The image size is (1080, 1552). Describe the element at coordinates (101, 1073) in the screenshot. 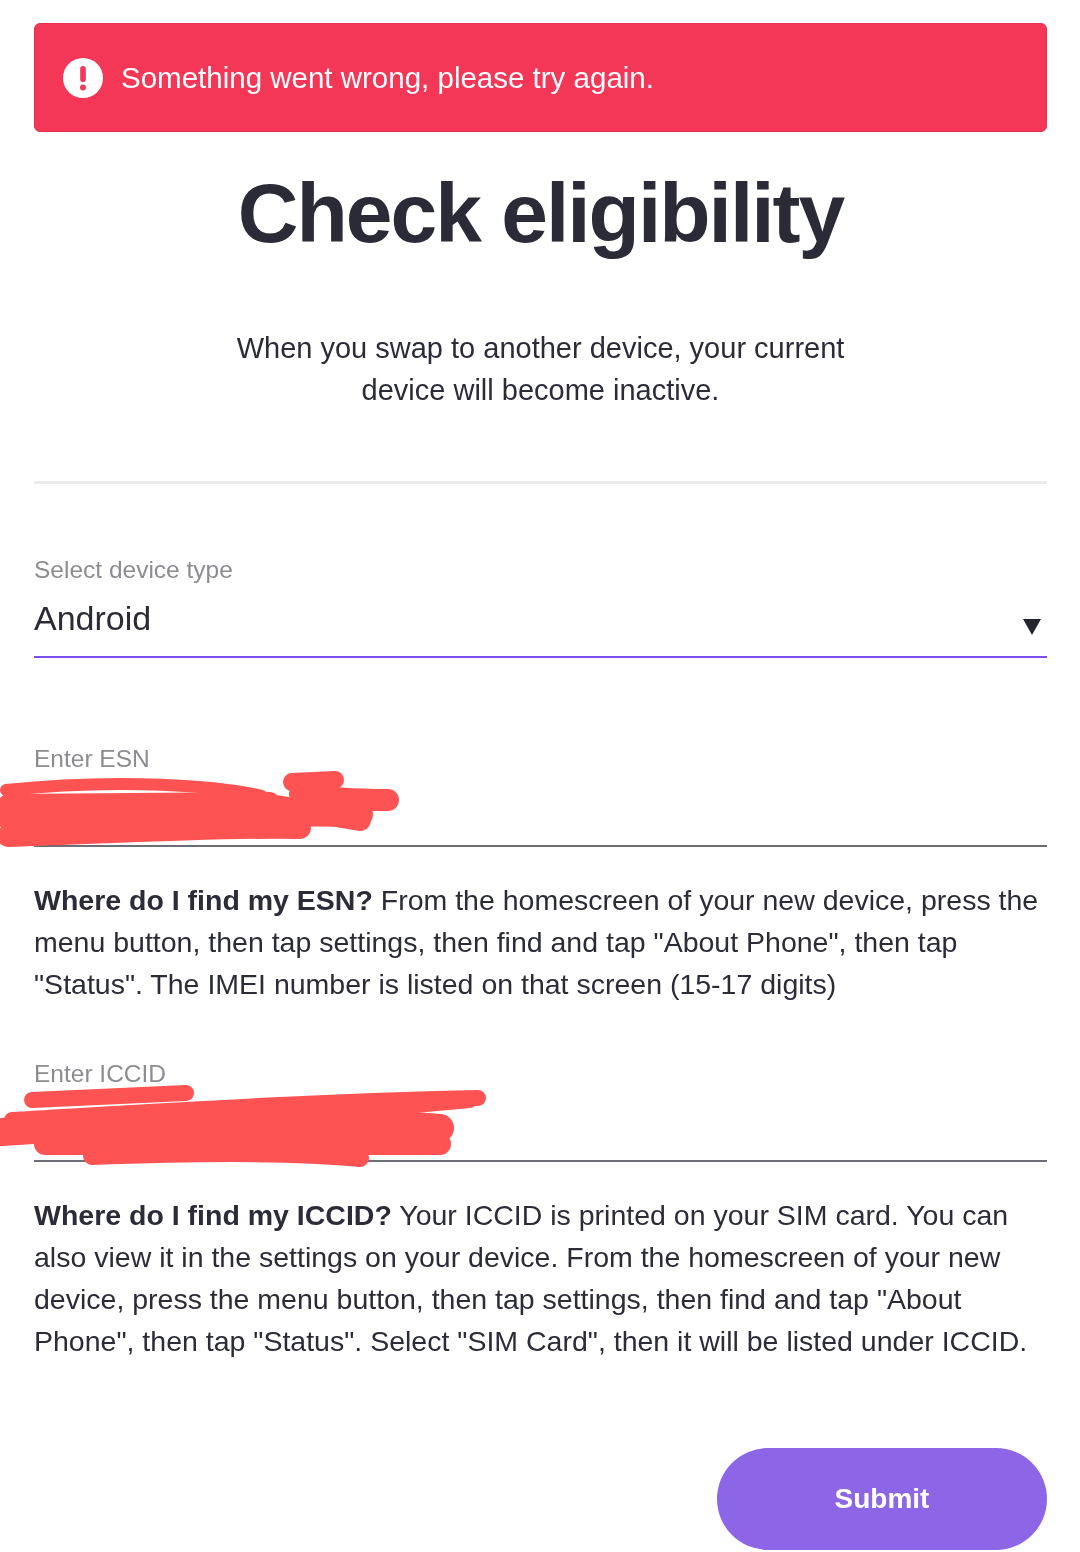

I see `field-label: Enter ICCID` at that location.